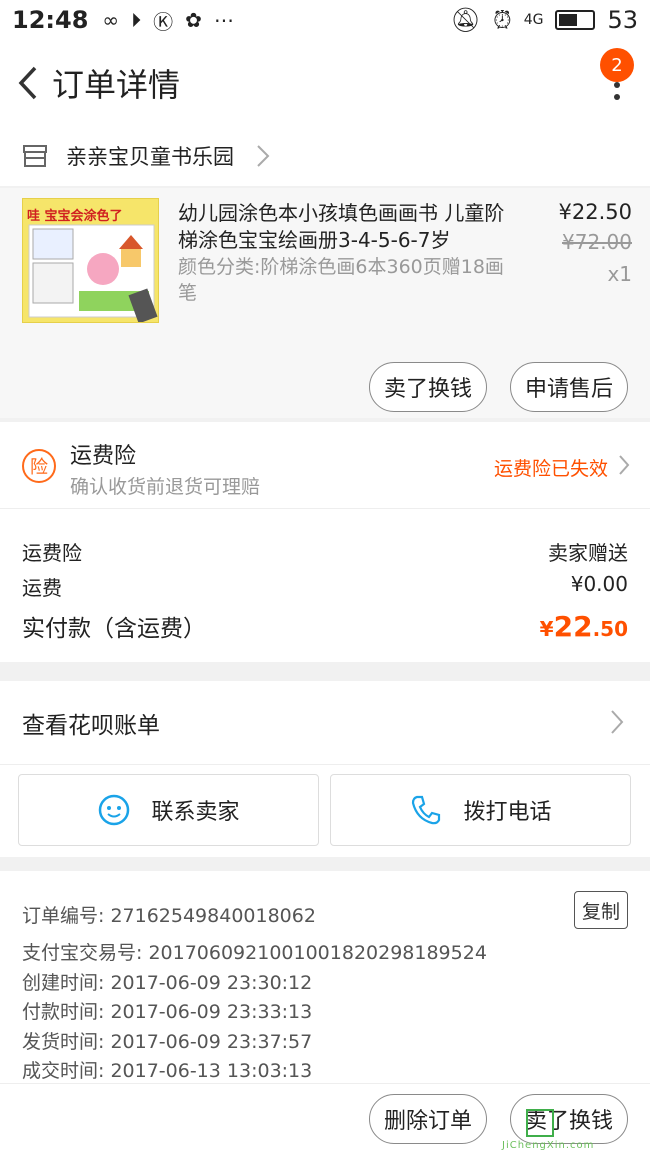 The height and width of the screenshot is (1155, 650). What do you see at coordinates (428, 387) in the screenshot?
I see `resell-button: 卖了换钱` at bounding box center [428, 387].